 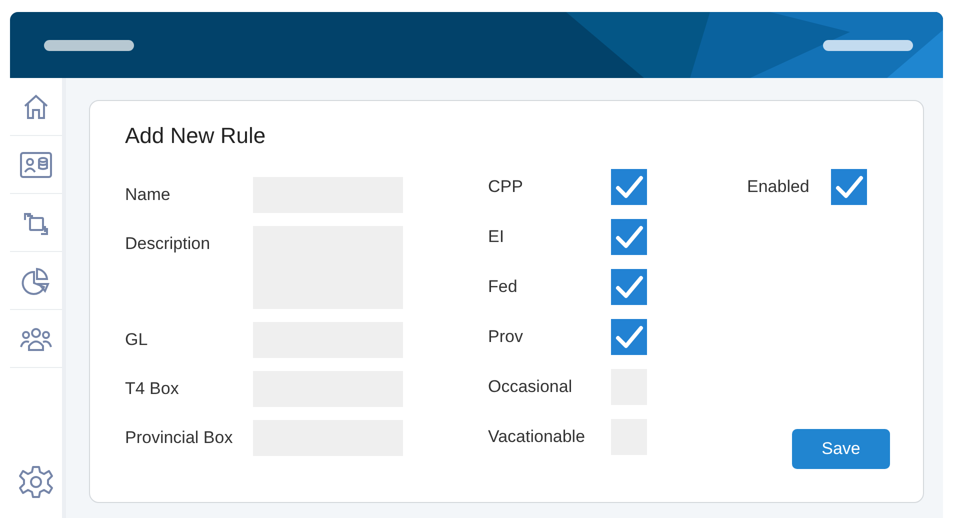 What do you see at coordinates (506, 187) in the screenshot?
I see `checkbox-label: CPP` at bounding box center [506, 187].